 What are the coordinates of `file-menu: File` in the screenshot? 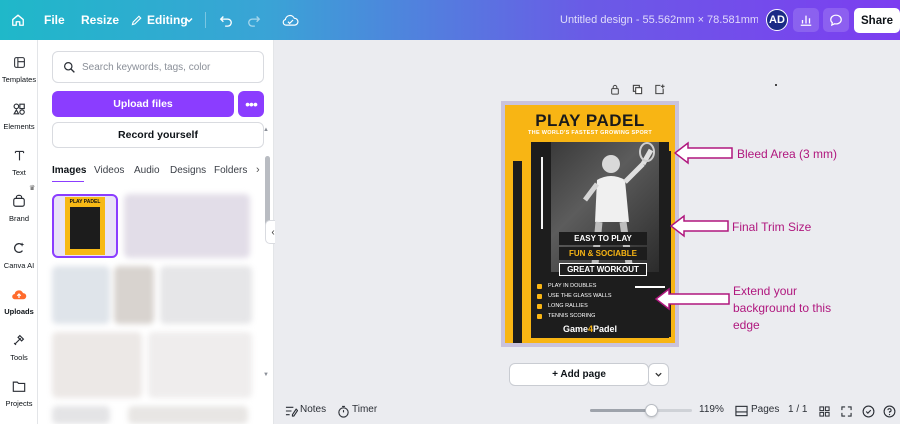 It's located at (54, 20).